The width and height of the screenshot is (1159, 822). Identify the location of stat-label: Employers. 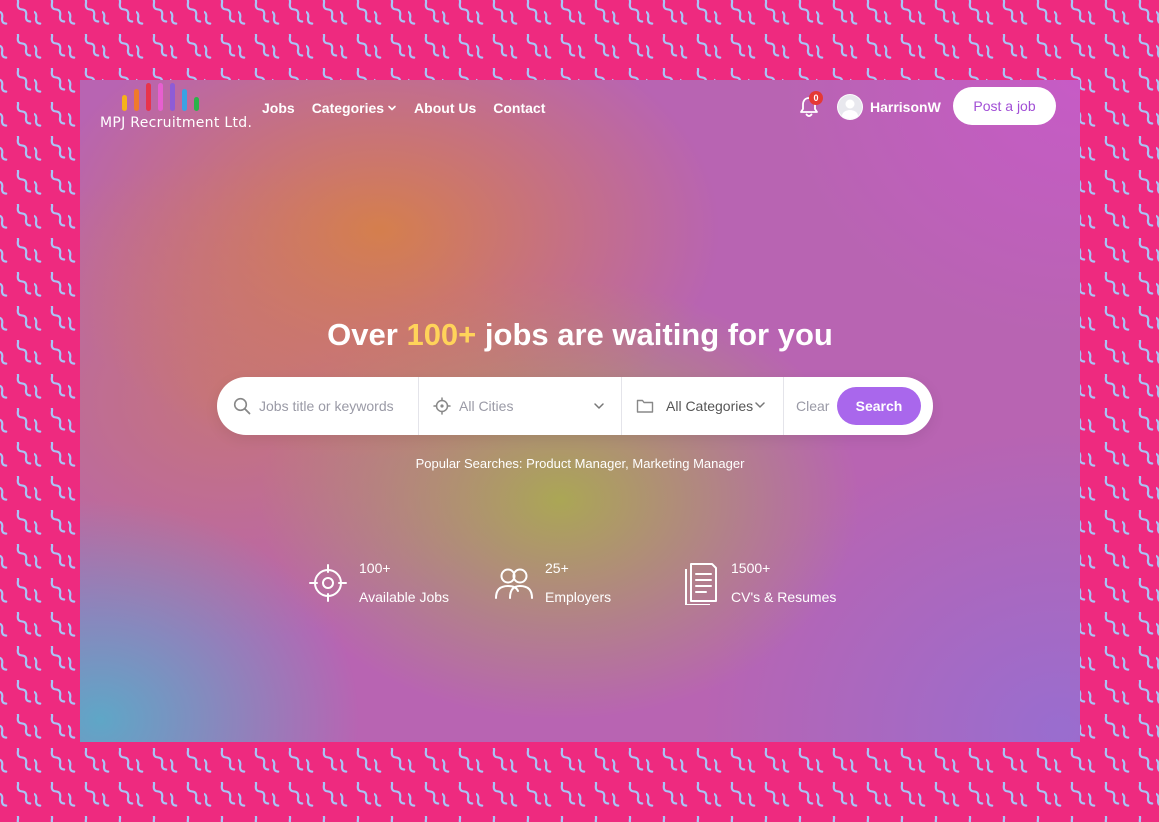
(578, 597).